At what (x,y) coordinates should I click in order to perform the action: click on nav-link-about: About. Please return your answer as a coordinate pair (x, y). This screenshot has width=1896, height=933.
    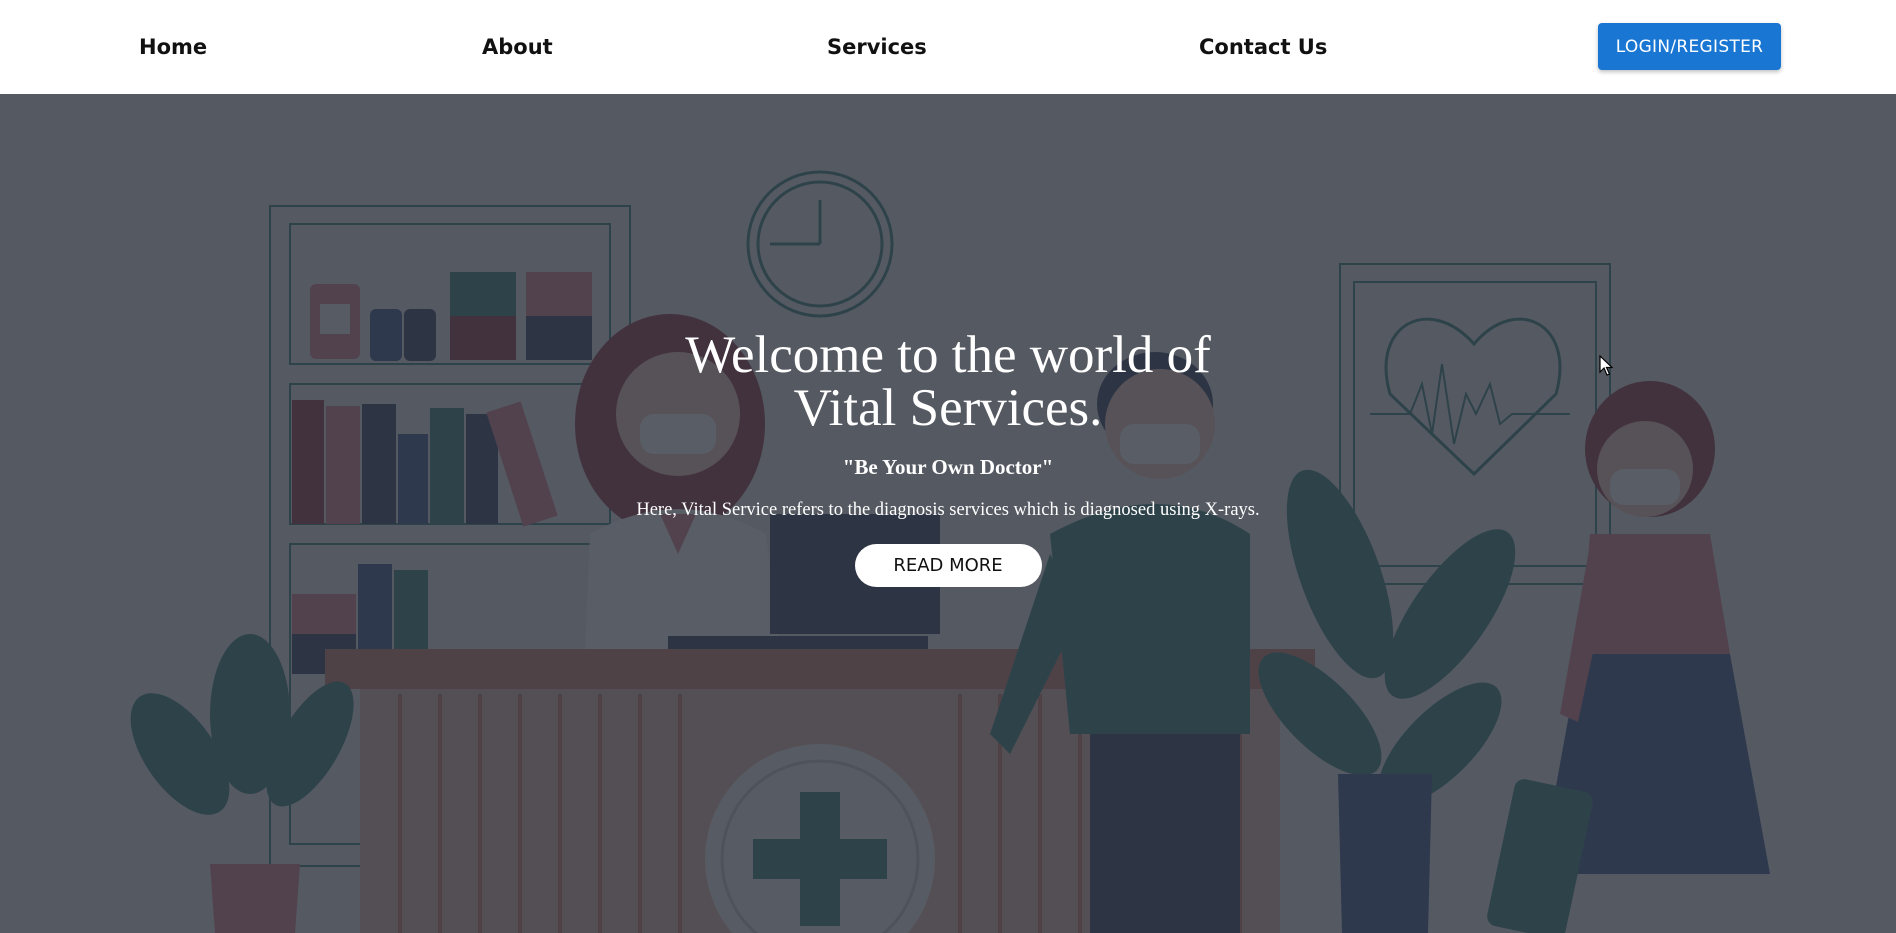
    Looking at the image, I should click on (517, 47).